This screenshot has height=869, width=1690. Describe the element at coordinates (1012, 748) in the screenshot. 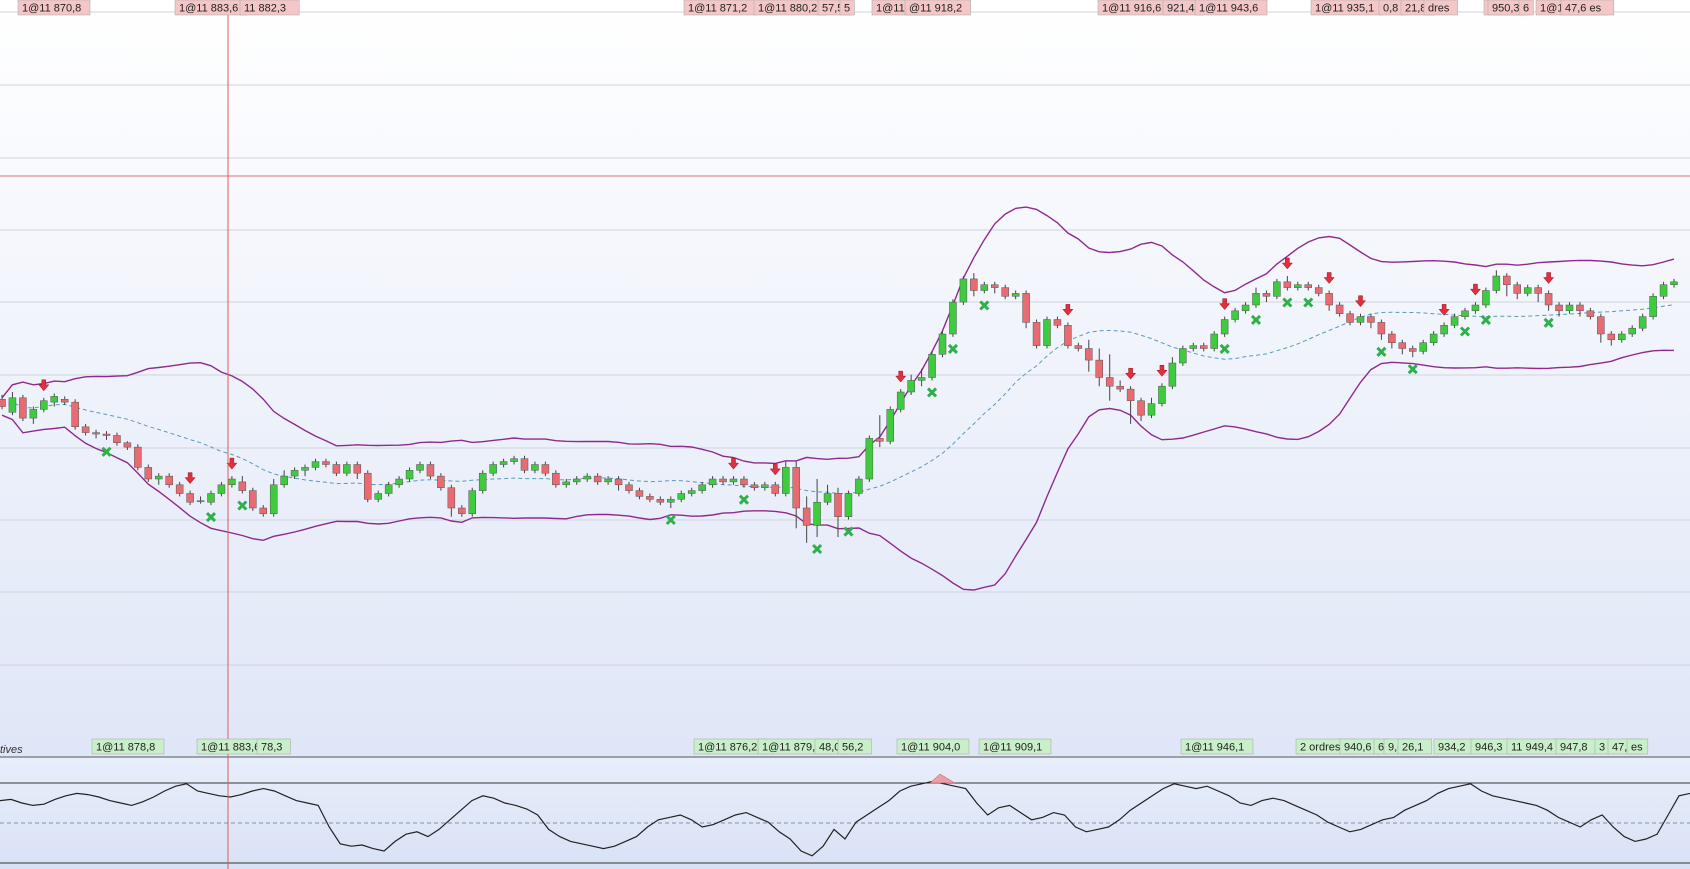

I see `buy-order-label-text: 1@11 909,1` at that location.